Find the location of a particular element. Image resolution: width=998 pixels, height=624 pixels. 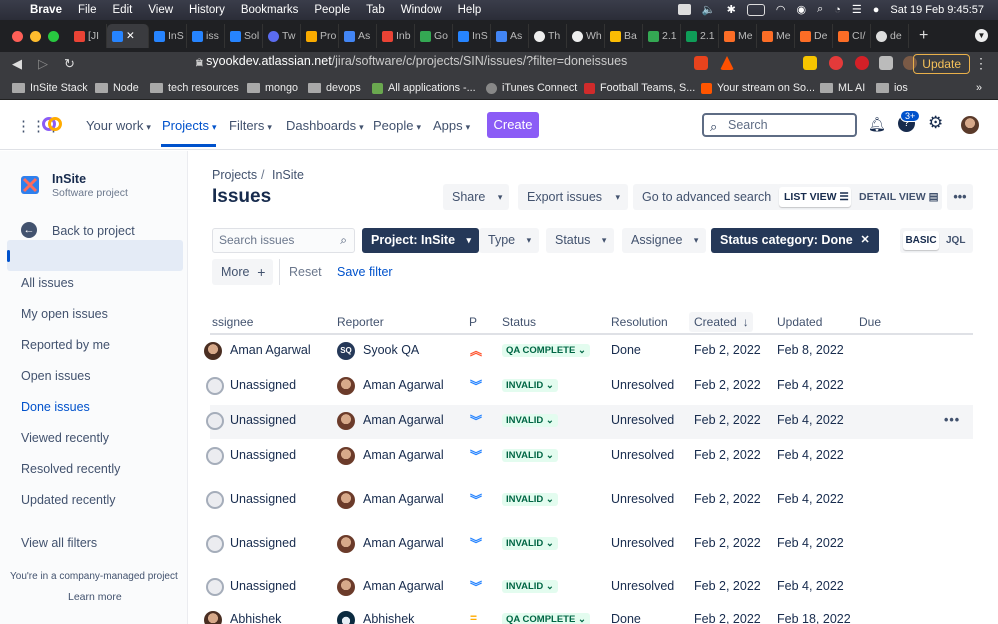

sidebar-item-viewed-recently: Viewed recently is located at coordinates (65, 438).